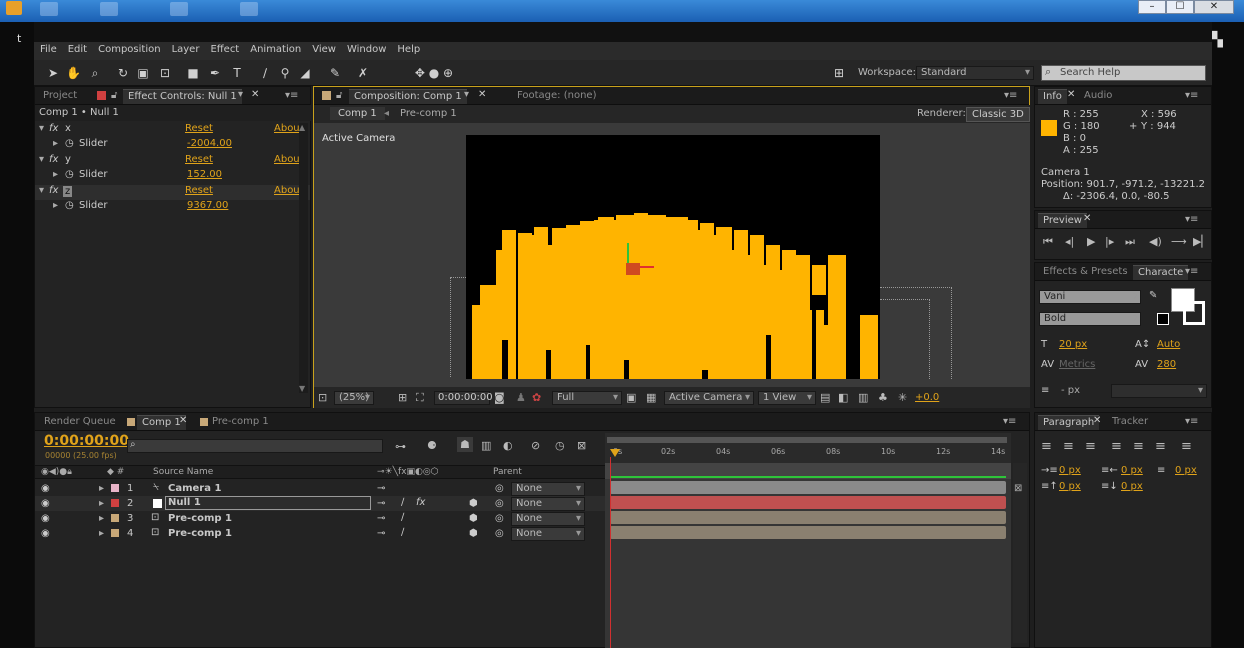 This screenshot has height=648, width=1244. What do you see at coordinates (224, 51) in the screenshot?
I see `menu-effect: Effect` at bounding box center [224, 51].